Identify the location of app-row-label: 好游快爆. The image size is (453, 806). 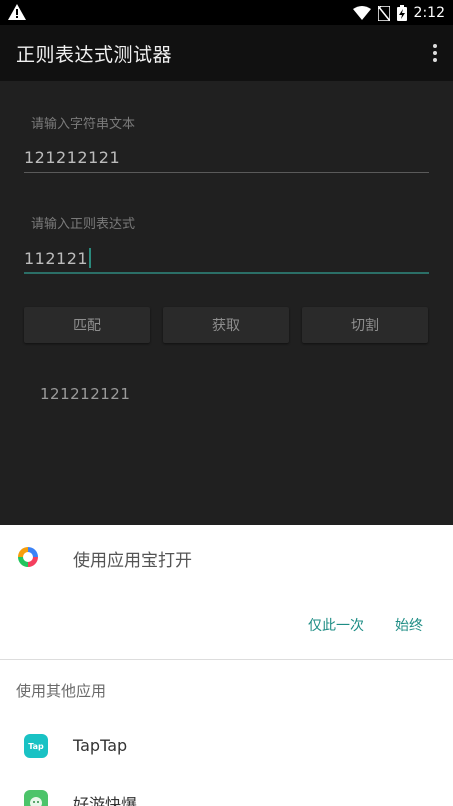
(105, 800).